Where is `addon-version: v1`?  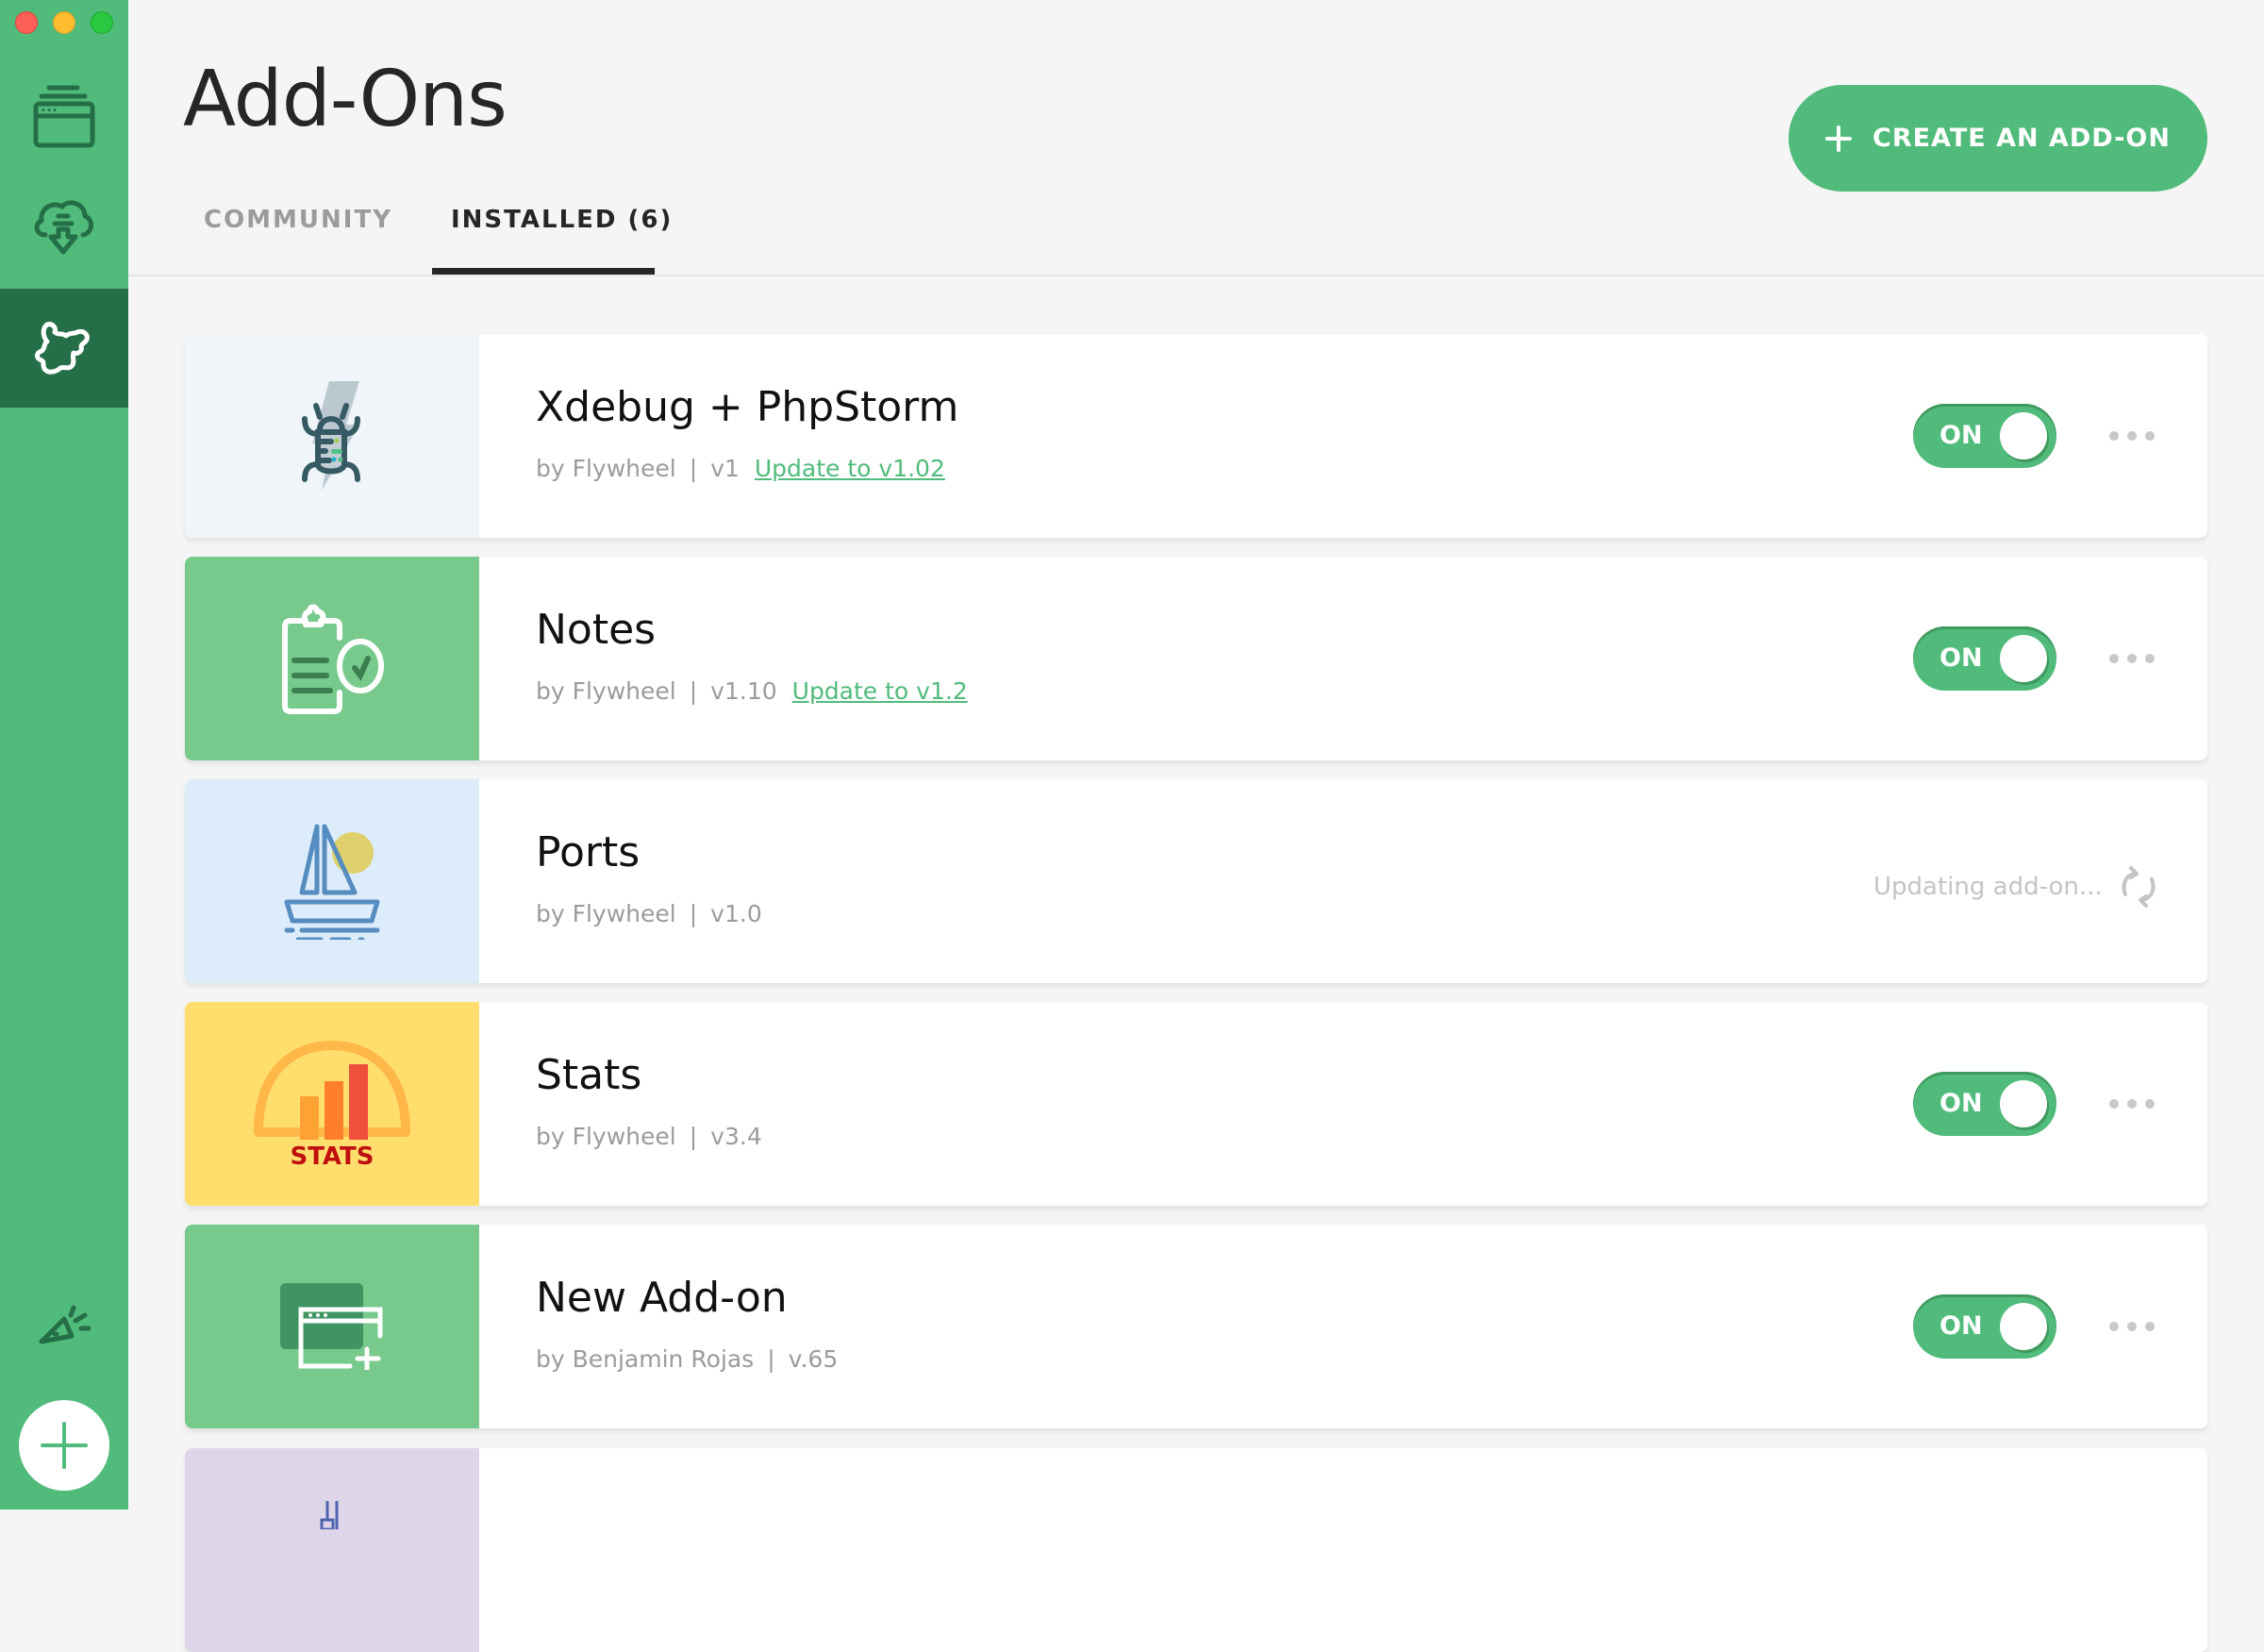 addon-version: v1 is located at coordinates (725, 468).